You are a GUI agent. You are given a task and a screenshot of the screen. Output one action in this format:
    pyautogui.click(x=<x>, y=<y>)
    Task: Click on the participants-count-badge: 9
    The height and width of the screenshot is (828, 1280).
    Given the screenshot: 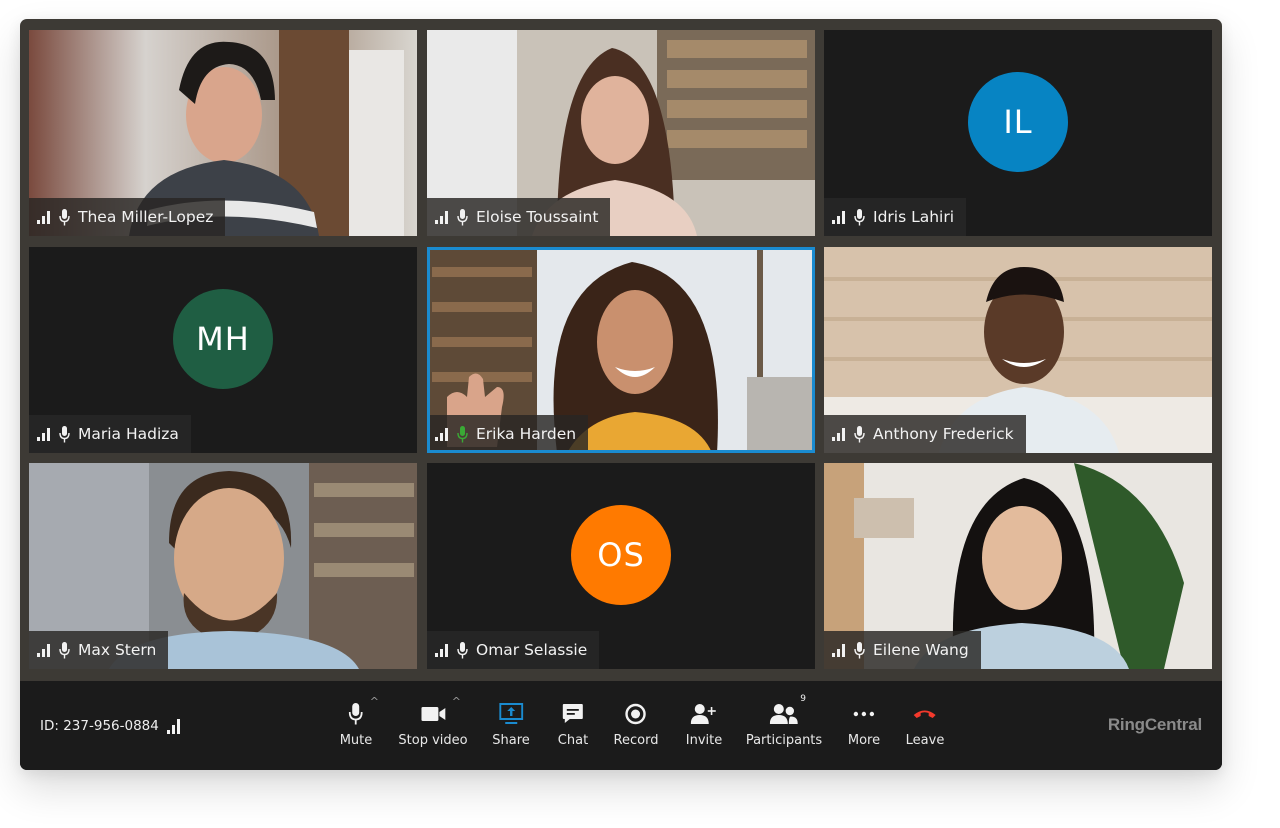 What is the action you would take?
    pyautogui.click(x=803, y=699)
    